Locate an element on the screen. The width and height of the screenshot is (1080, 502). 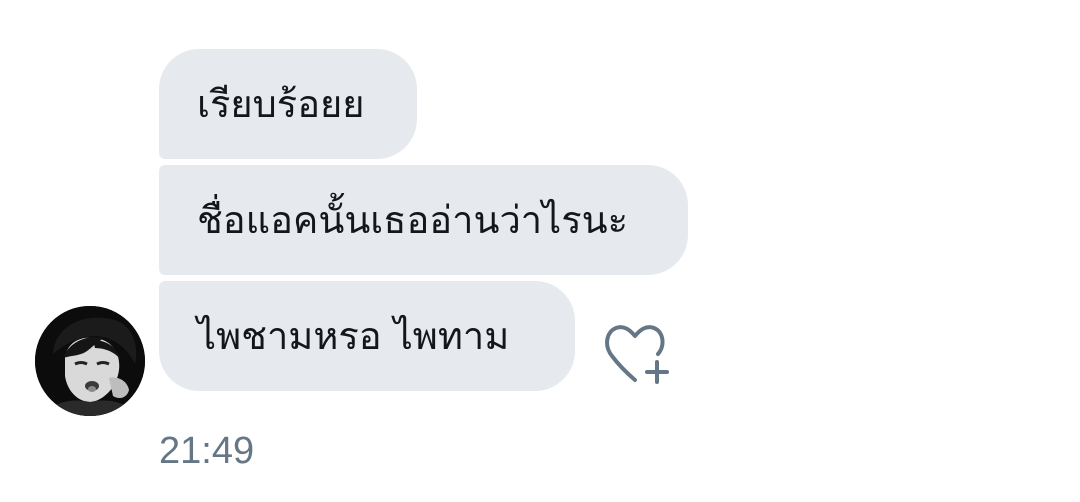
message-bubble: ไพชามหรอ ไพทาม is located at coordinates (367, 336).